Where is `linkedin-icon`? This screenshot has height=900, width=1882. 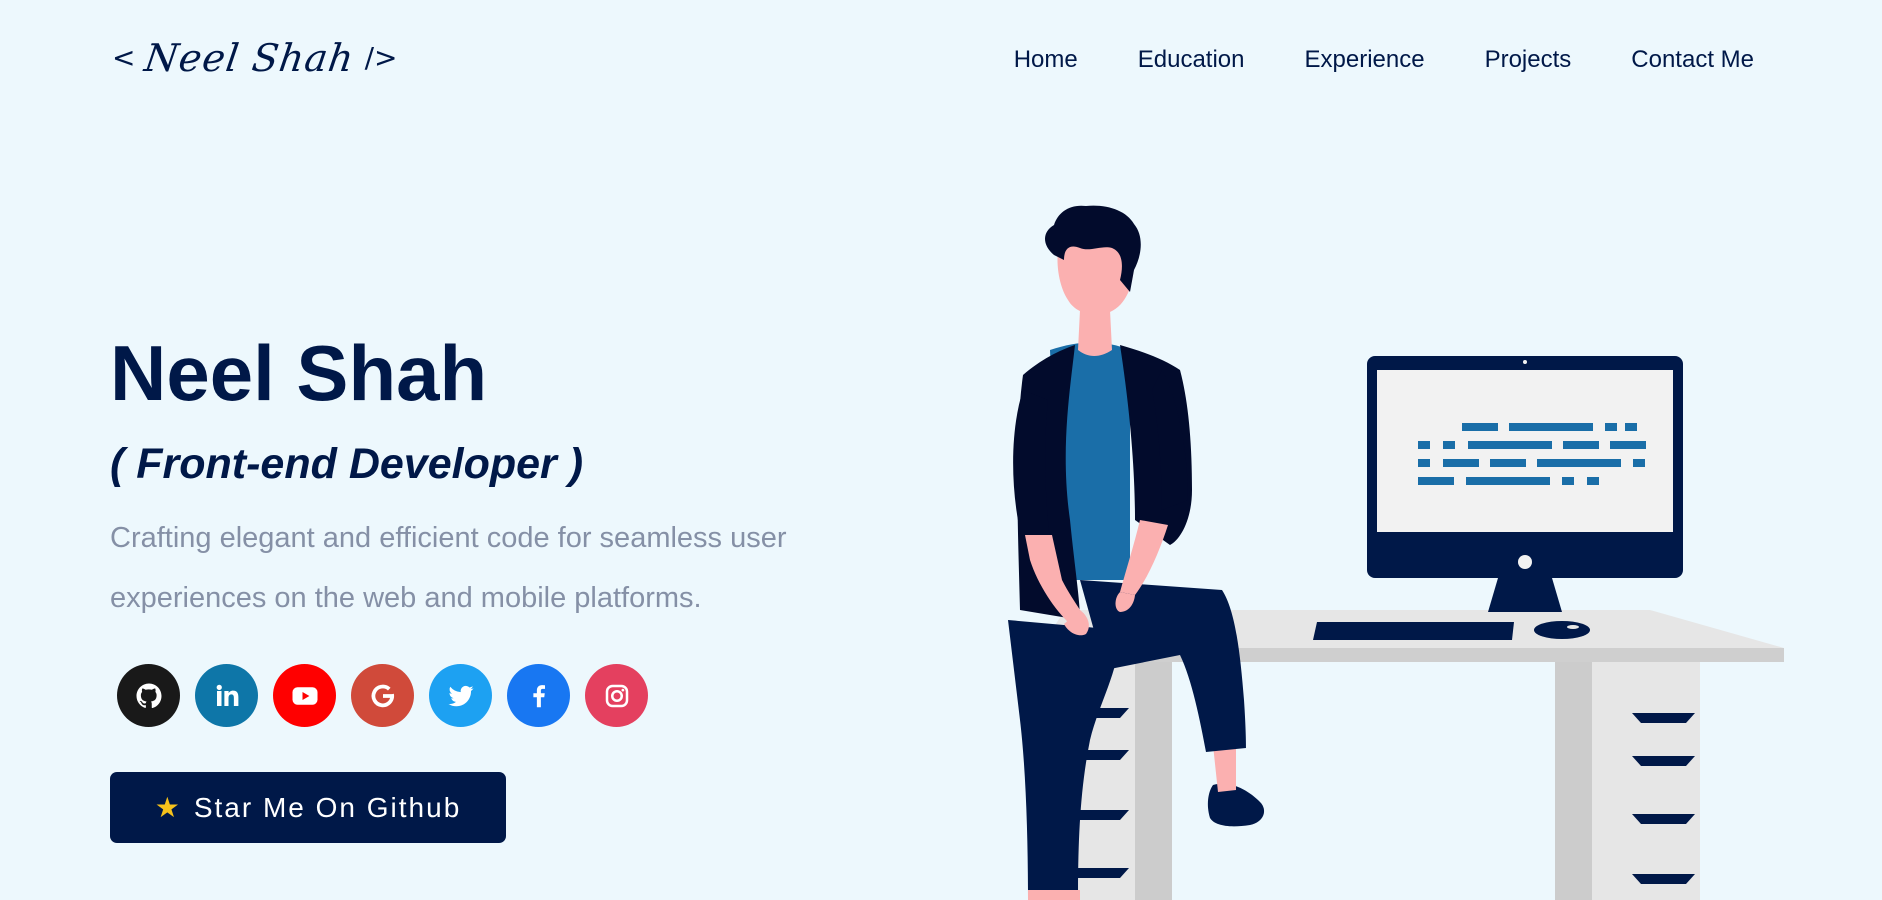 linkedin-icon is located at coordinates (227, 695).